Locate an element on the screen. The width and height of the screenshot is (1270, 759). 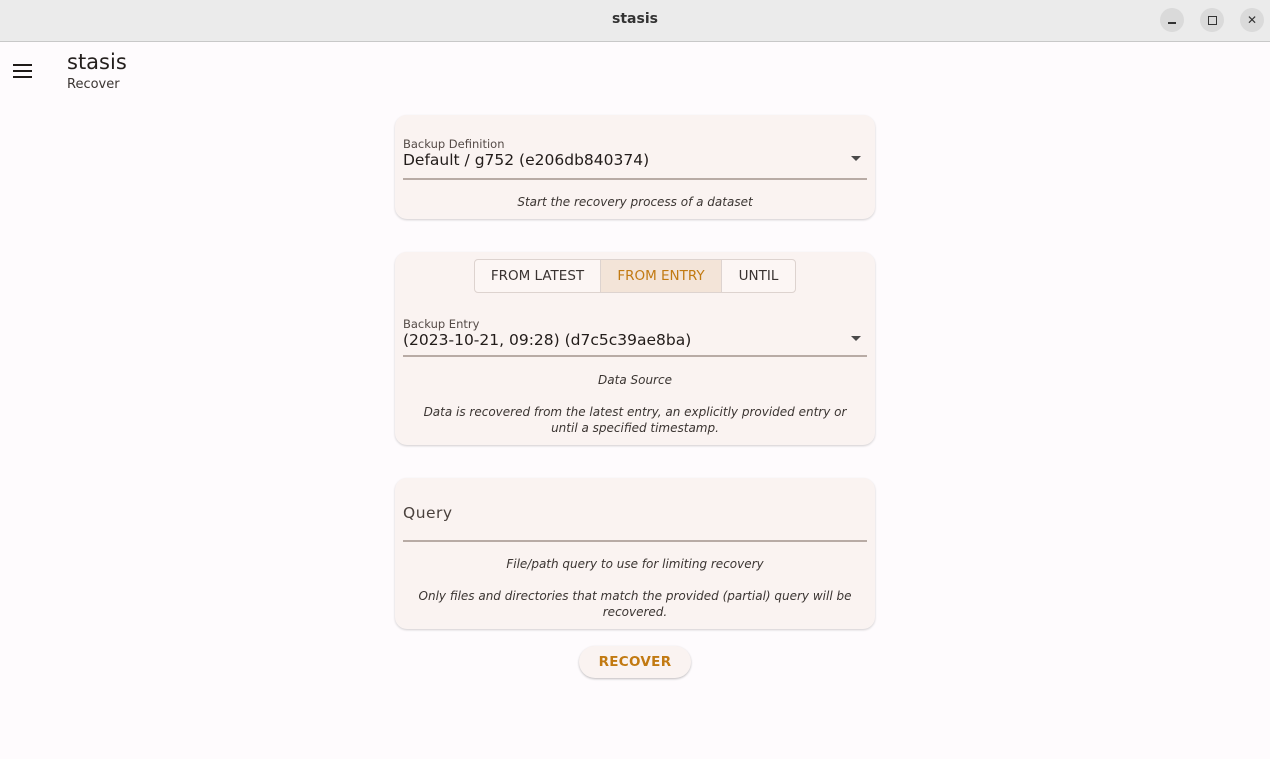
window-title: stasis is located at coordinates (635, 19).